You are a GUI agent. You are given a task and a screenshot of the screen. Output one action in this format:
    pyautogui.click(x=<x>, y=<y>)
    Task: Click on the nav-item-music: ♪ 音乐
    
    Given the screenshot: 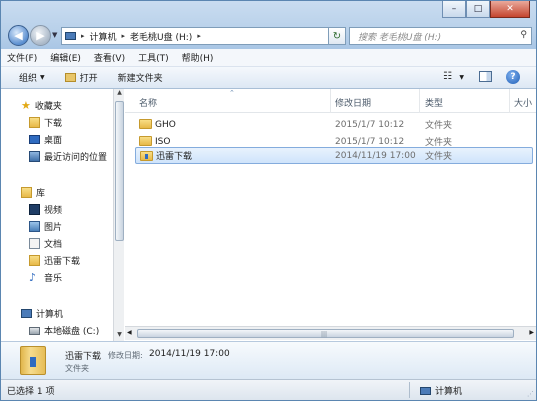 What is the action you would take?
    pyautogui.click(x=45, y=277)
    